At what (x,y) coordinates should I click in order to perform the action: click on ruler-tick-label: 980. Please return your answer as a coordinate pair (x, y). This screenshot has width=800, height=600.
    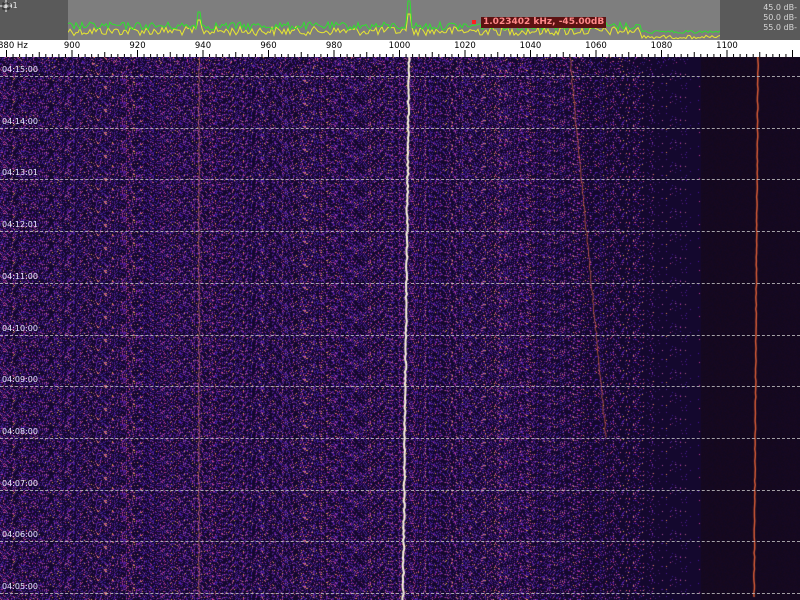
    Looking at the image, I should click on (334, 46).